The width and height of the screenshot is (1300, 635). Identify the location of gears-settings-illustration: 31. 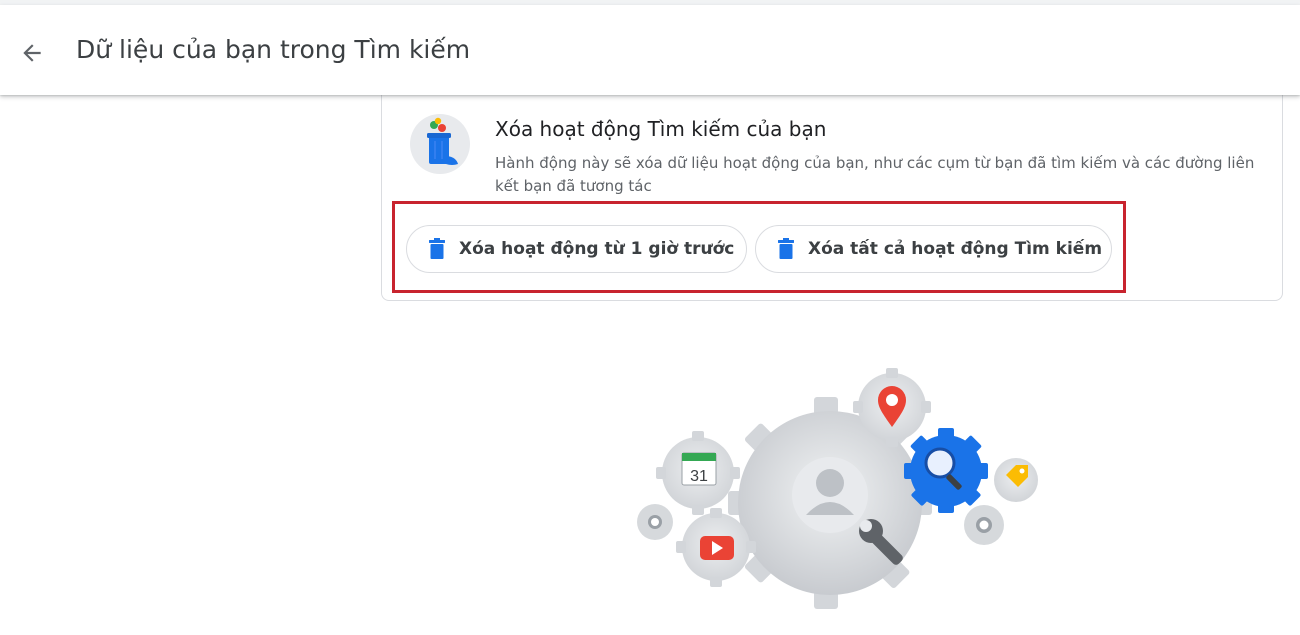
(840, 487).